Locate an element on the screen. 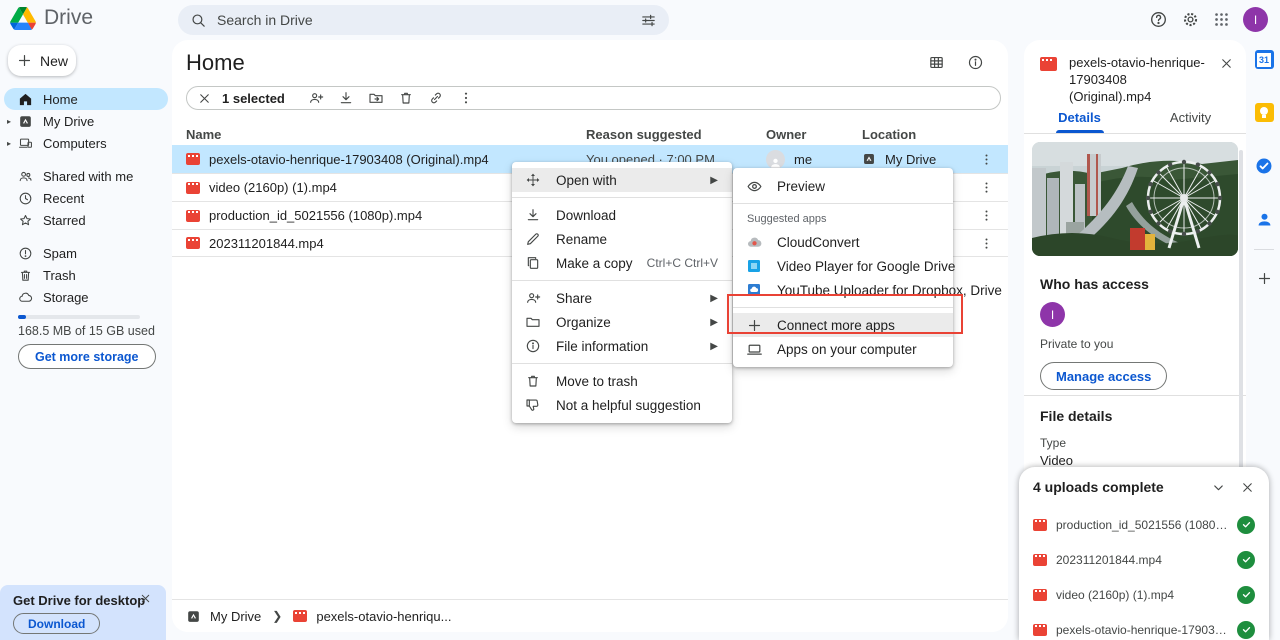 The width and height of the screenshot is (1280, 640). menu-item-download: Download is located at coordinates (622, 215).